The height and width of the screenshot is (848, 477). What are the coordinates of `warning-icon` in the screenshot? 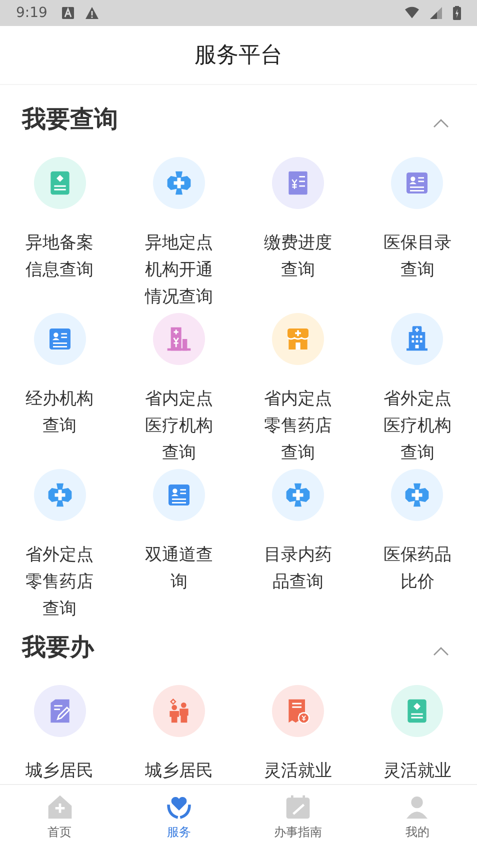 It's located at (92, 13).